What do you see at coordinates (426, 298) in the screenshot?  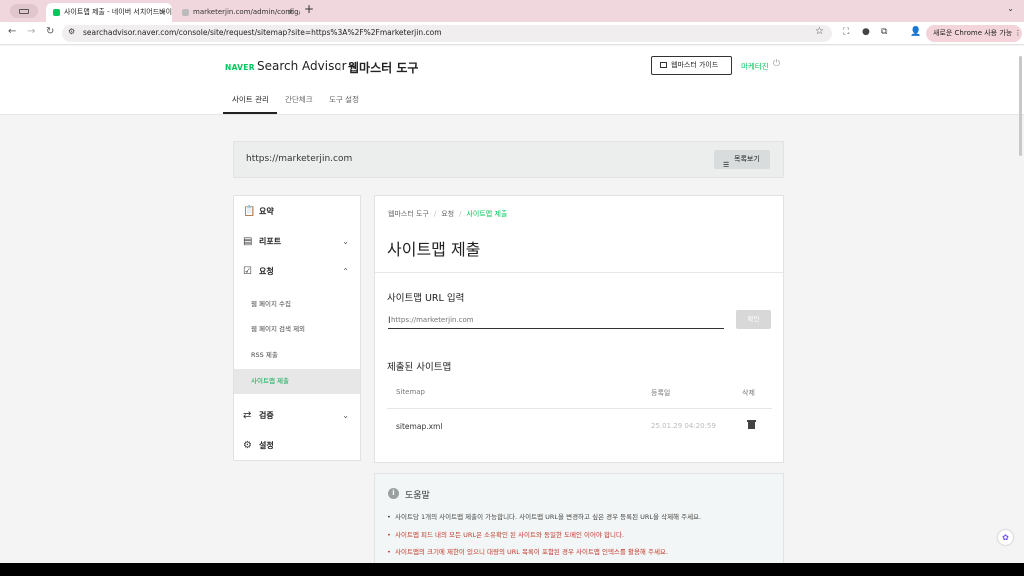 I see `sitemap-url-section-title: 사이트맵 URL 입력` at bounding box center [426, 298].